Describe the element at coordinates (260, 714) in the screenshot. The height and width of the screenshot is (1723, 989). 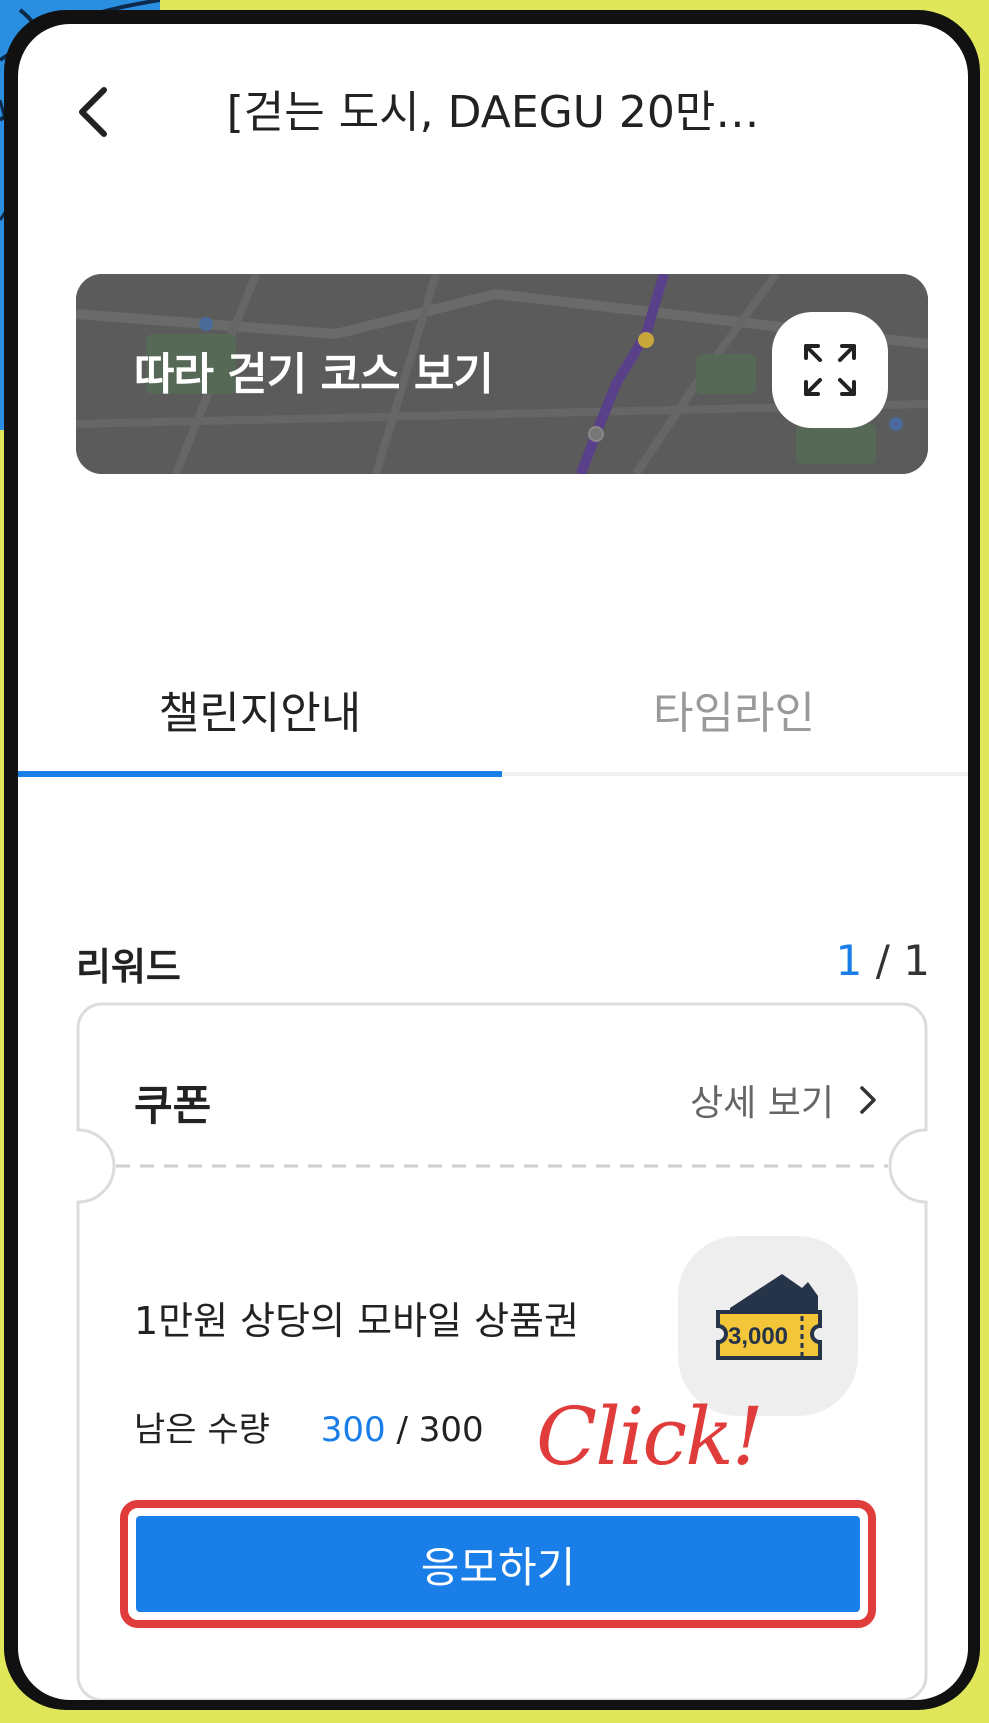
I see `tab-challenge-info: 챌린지안내` at that location.